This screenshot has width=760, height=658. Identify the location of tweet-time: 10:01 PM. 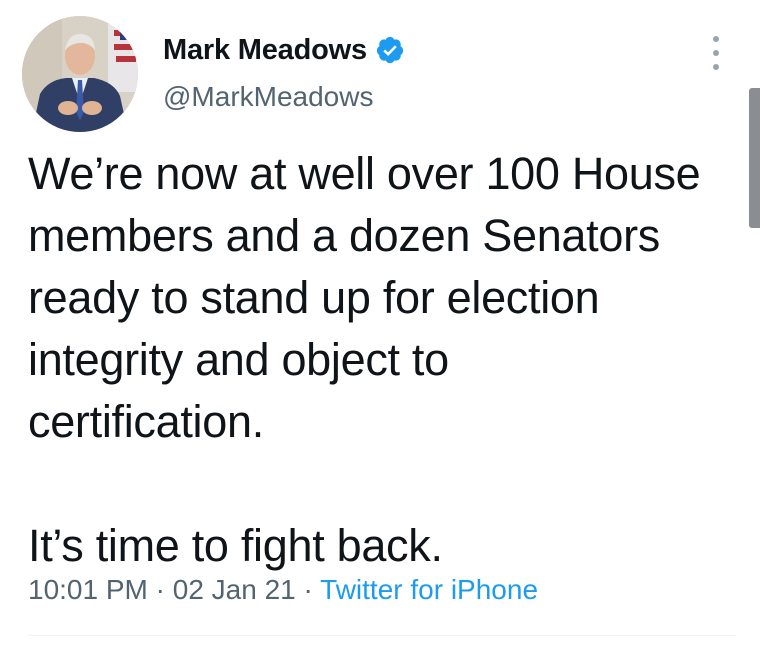
(88, 589).